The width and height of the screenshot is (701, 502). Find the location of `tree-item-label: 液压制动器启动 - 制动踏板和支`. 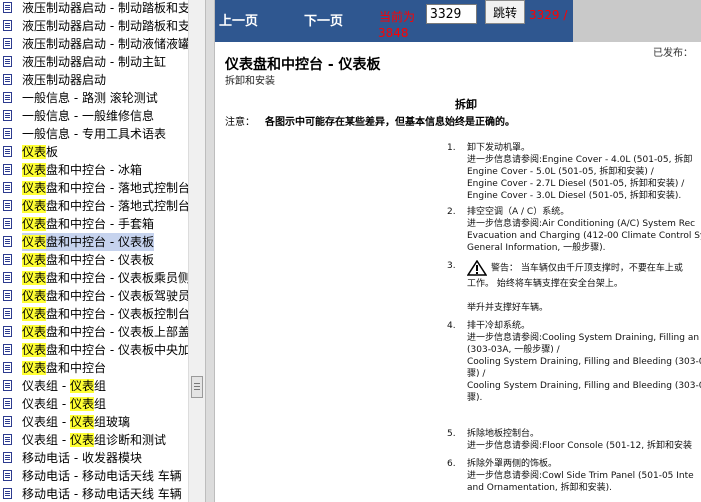

tree-item-label: 液压制动器启动 - 制动踏板和支 is located at coordinates (105, 26).